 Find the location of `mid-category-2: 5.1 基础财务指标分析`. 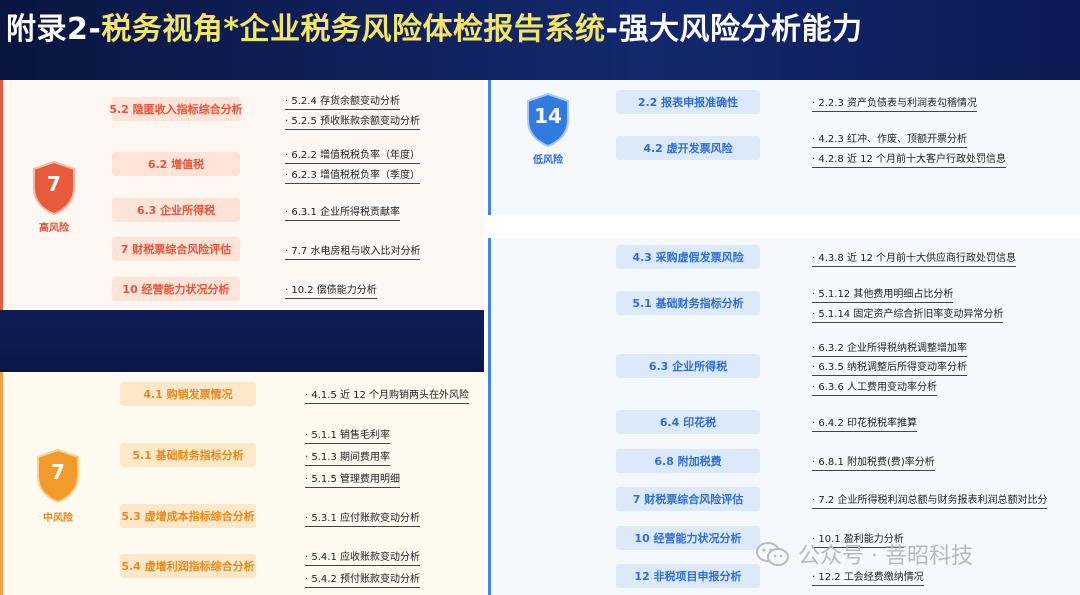

mid-category-2: 5.1 基础财务指标分析 is located at coordinates (188, 455).